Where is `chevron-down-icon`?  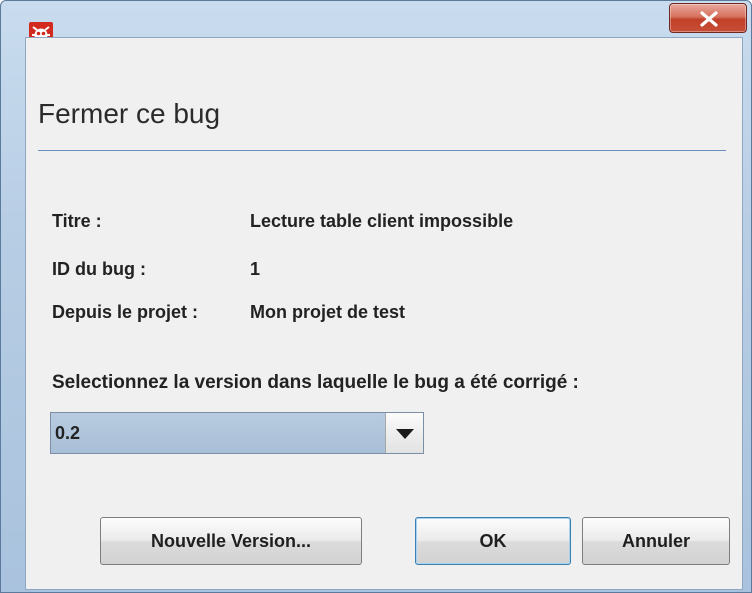 chevron-down-icon is located at coordinates (405, 434).